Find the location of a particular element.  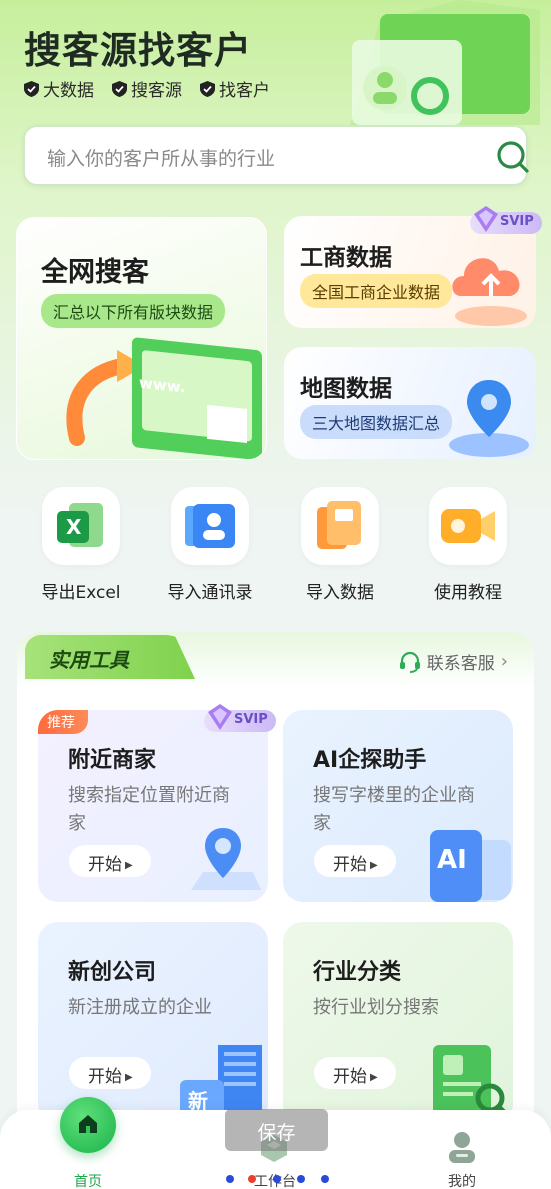

search-input: 输入你的客户所从事的行业 is located at coordinates (161, 157).